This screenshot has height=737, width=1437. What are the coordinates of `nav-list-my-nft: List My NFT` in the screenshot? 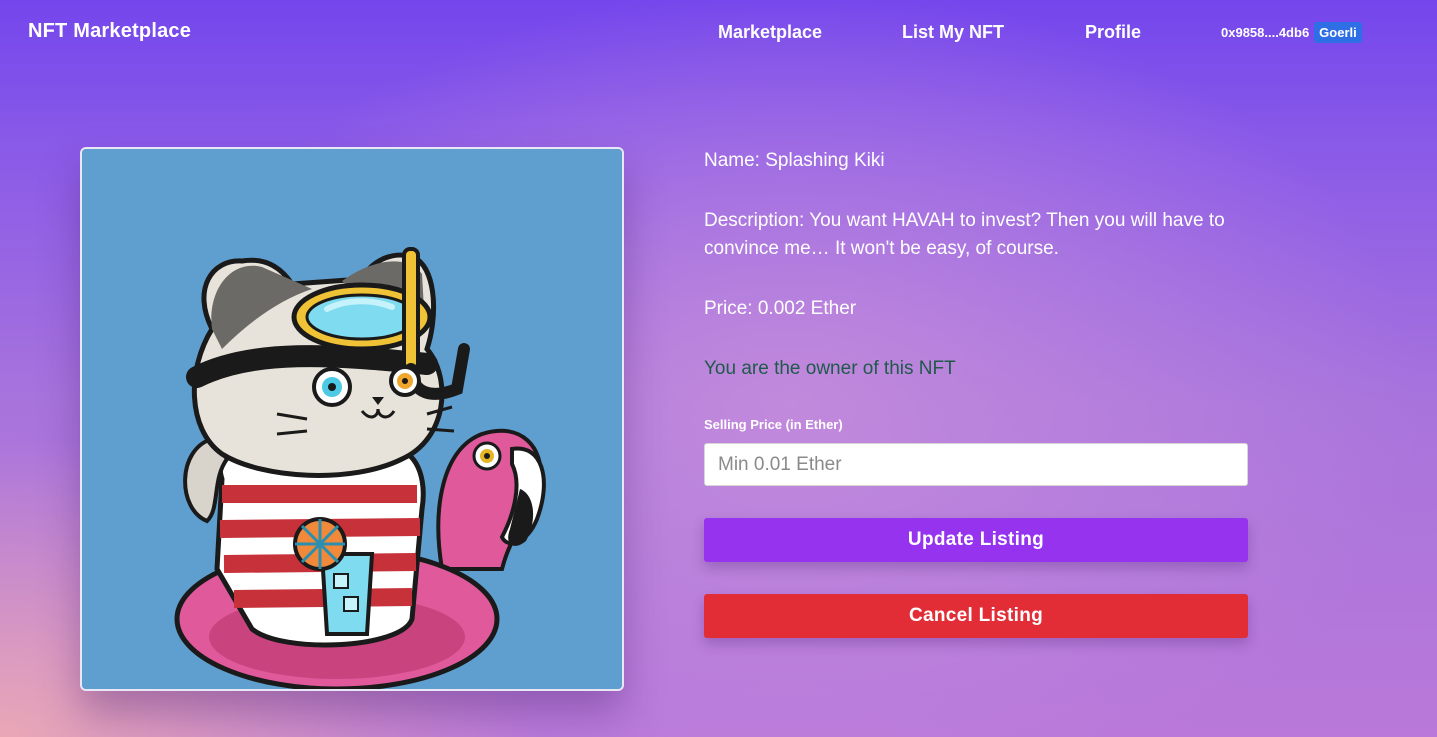 It's located at (953, 32).